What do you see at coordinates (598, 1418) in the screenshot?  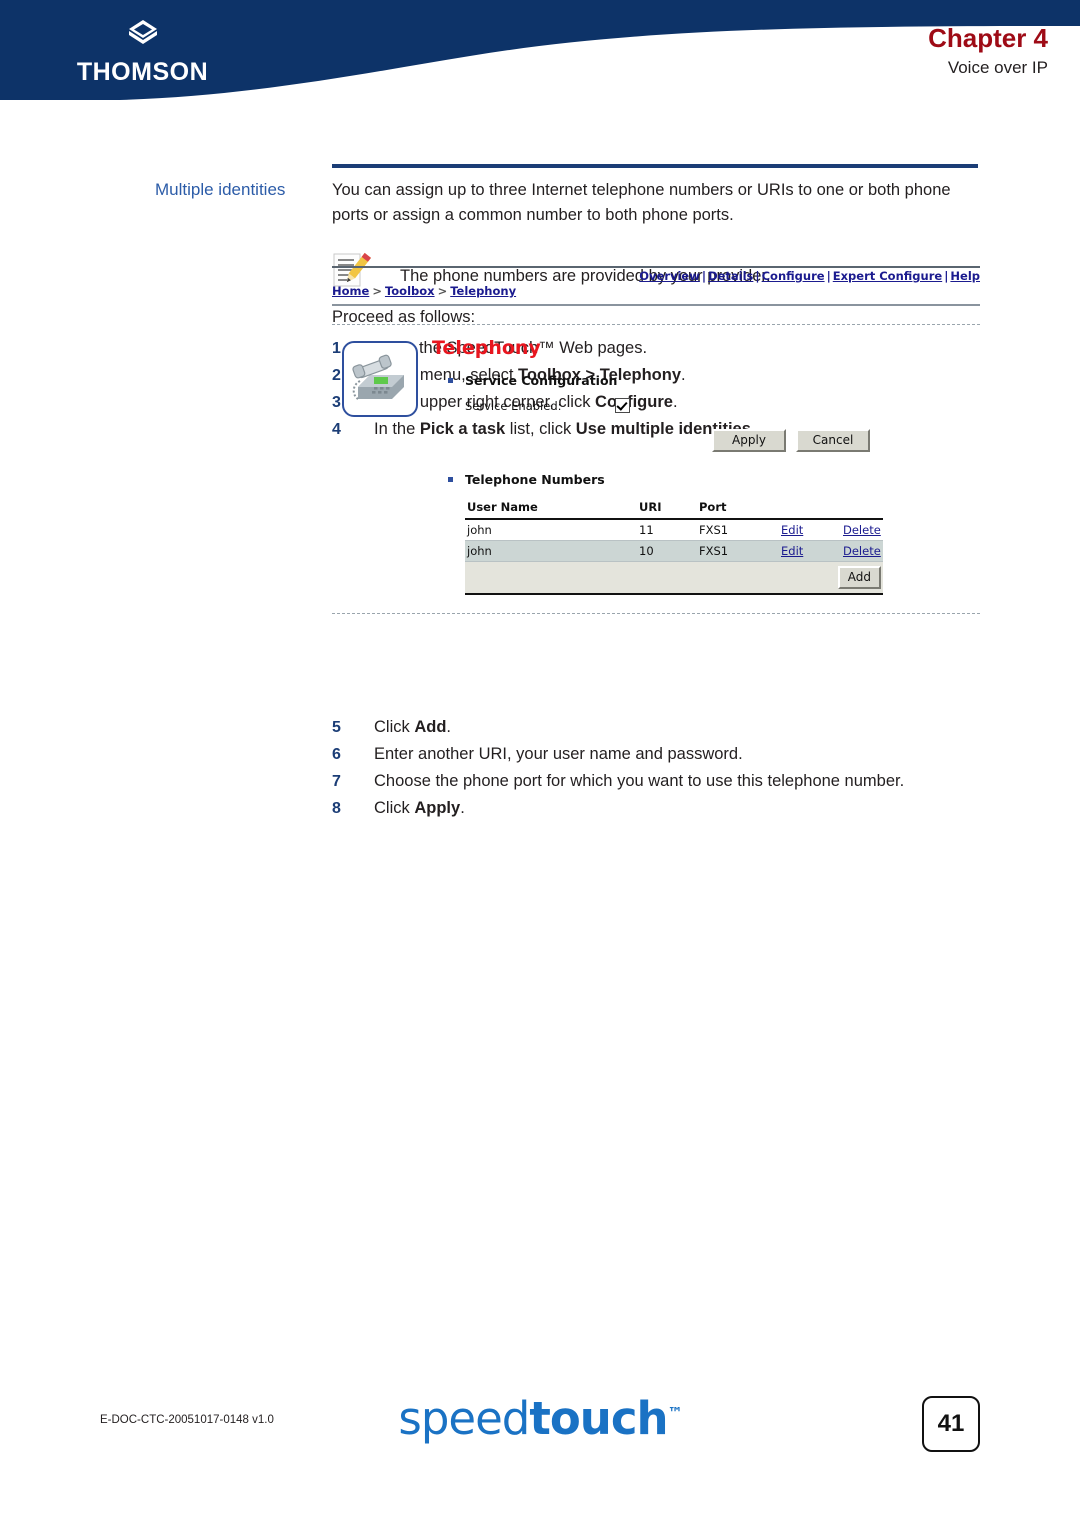 I see `logo-text-touch: touch` at bounding box center [598, 1418].